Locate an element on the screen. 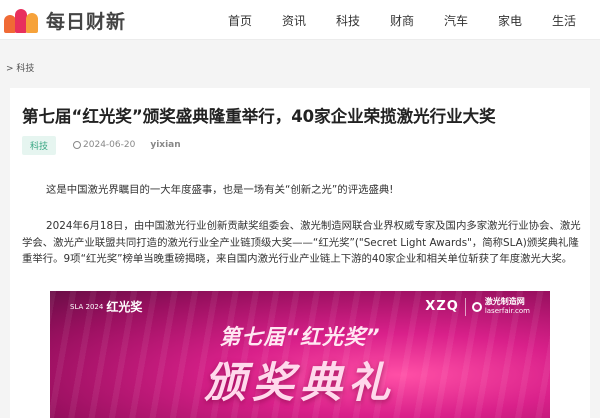 This screenshot has height=418, width=600. nav-item-finance: 财商 is located at coordinates (402, 20).